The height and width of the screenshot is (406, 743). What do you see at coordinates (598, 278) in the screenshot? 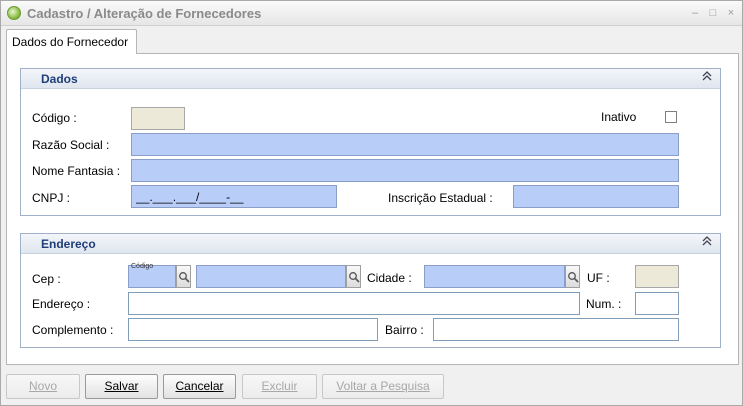
I see `uf-label: UF :` at bounding box center [598, 278].